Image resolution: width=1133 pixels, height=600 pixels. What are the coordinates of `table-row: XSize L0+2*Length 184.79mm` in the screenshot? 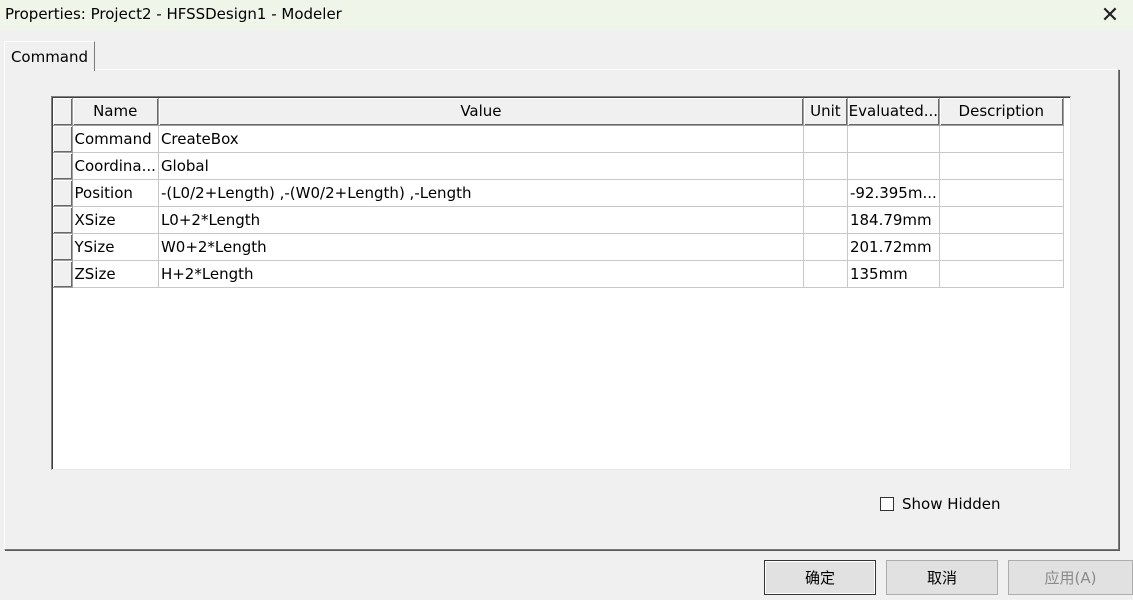 It's located at (558, 220).